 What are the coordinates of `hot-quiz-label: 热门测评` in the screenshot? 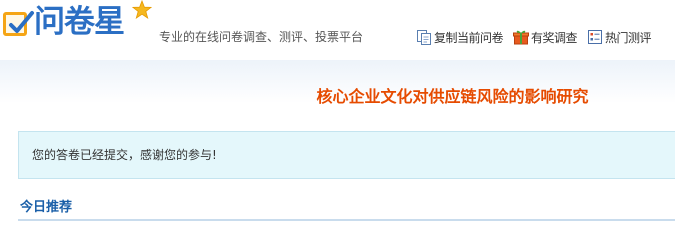 It's located at (628, 37).